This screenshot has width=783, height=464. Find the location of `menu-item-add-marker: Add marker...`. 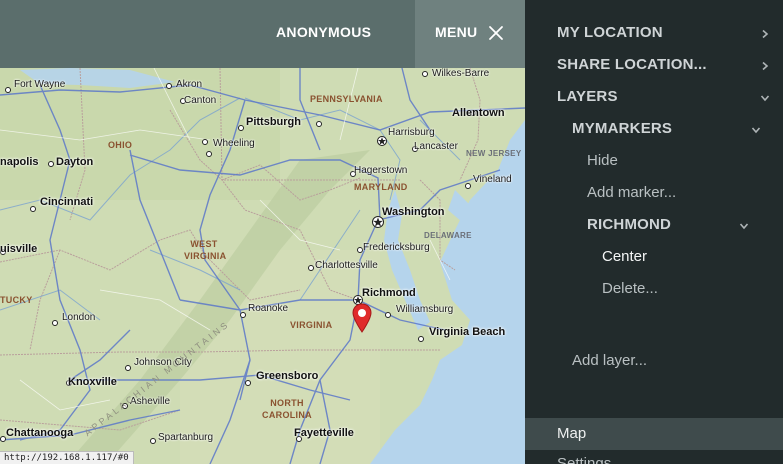

menu-item-add-marker: Add marker... is located at coordinates (631, 192).